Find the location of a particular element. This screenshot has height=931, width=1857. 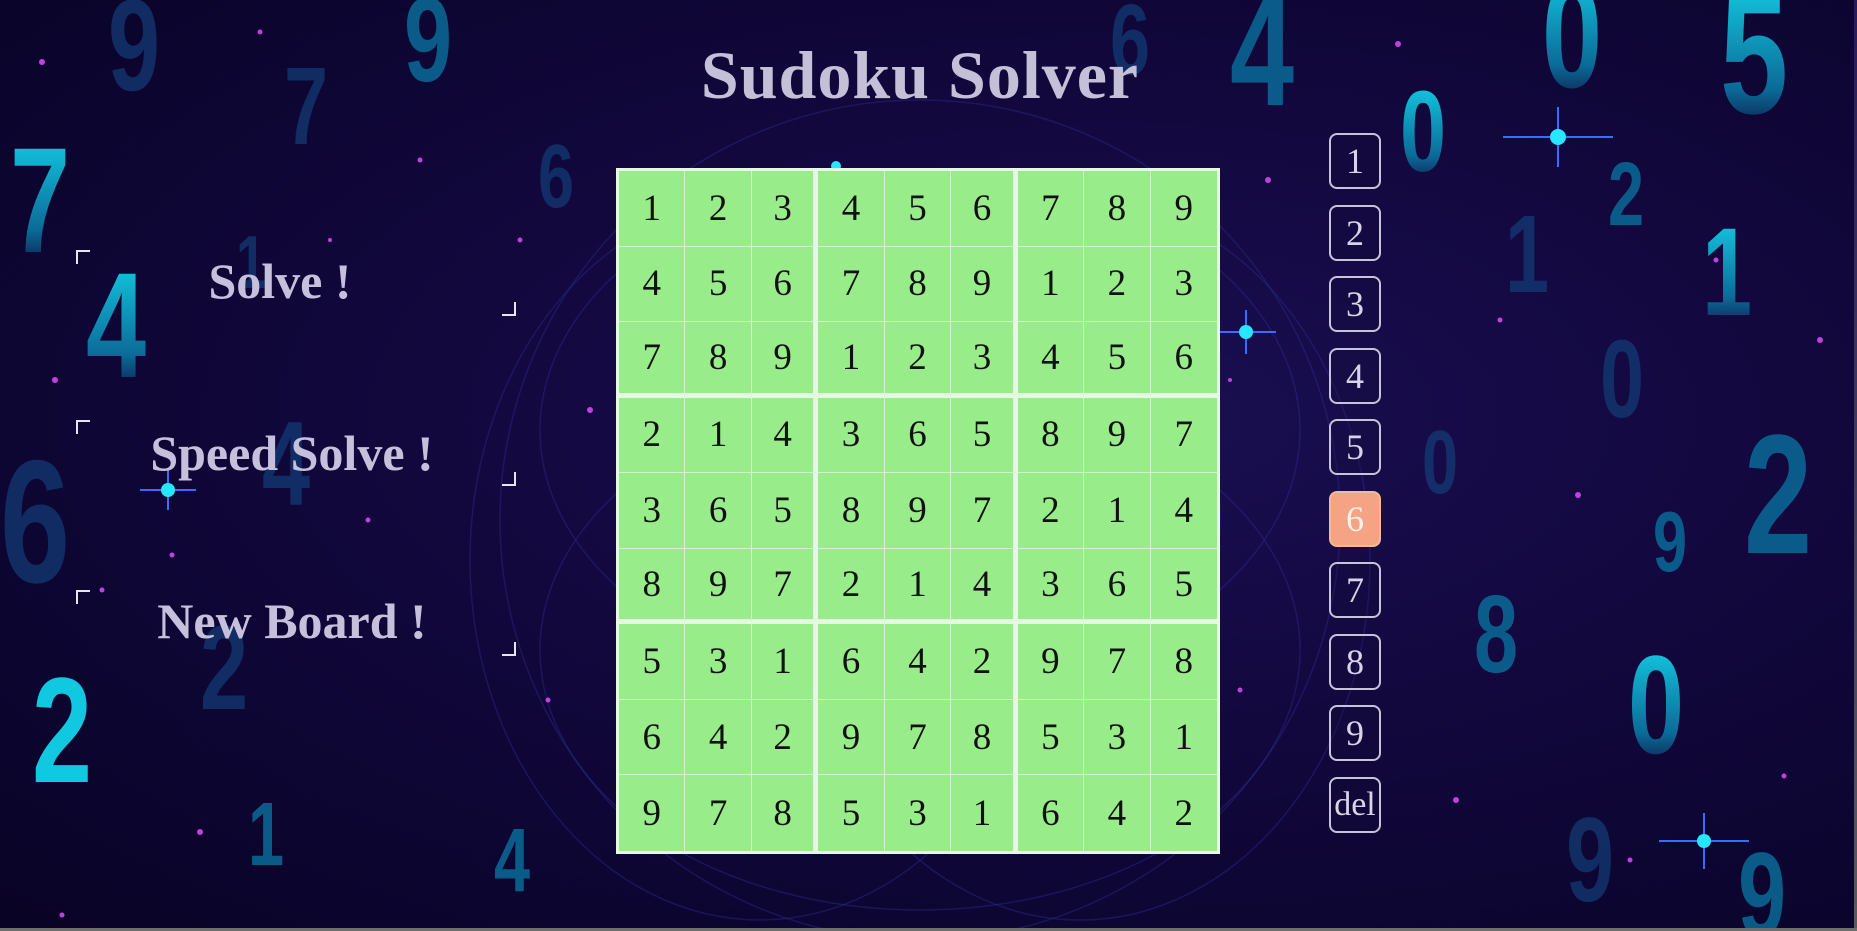

background-digit: 1 is located at coordinates (1727, 272).